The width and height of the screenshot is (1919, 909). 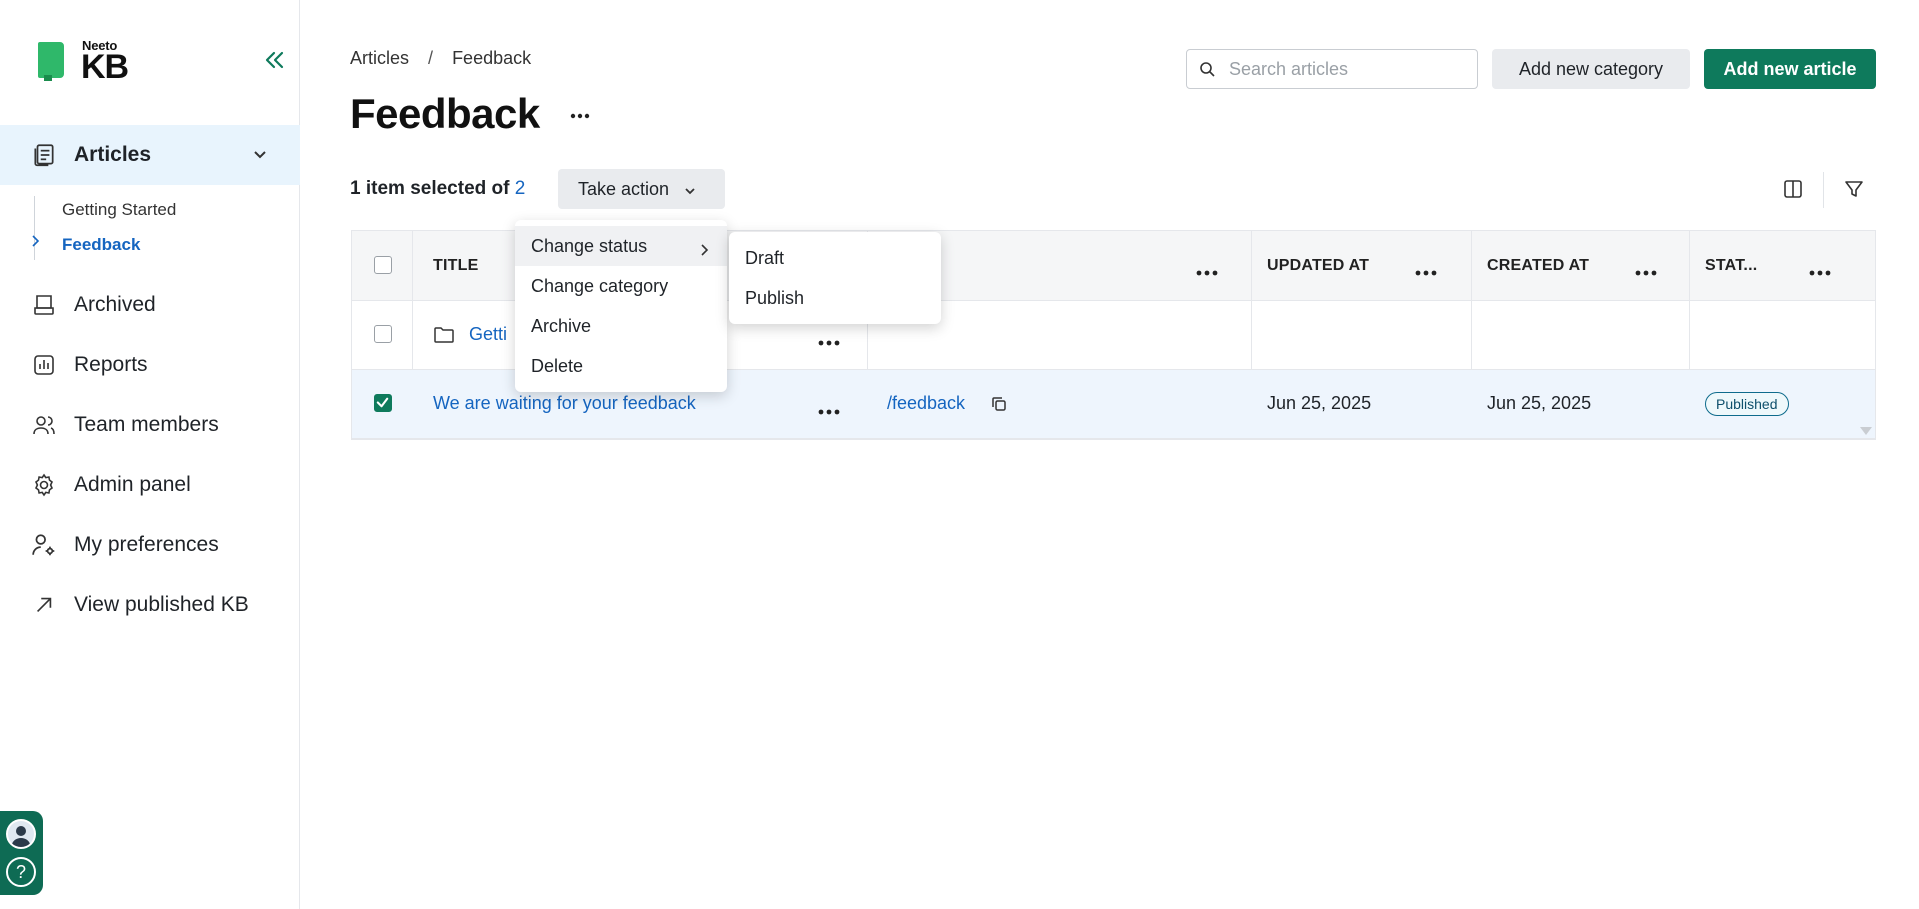 What do you see at coordinates (146, 424) in the screenshot?
I see `sidebar-item-label: Team members` at bounding box center [146, 424].